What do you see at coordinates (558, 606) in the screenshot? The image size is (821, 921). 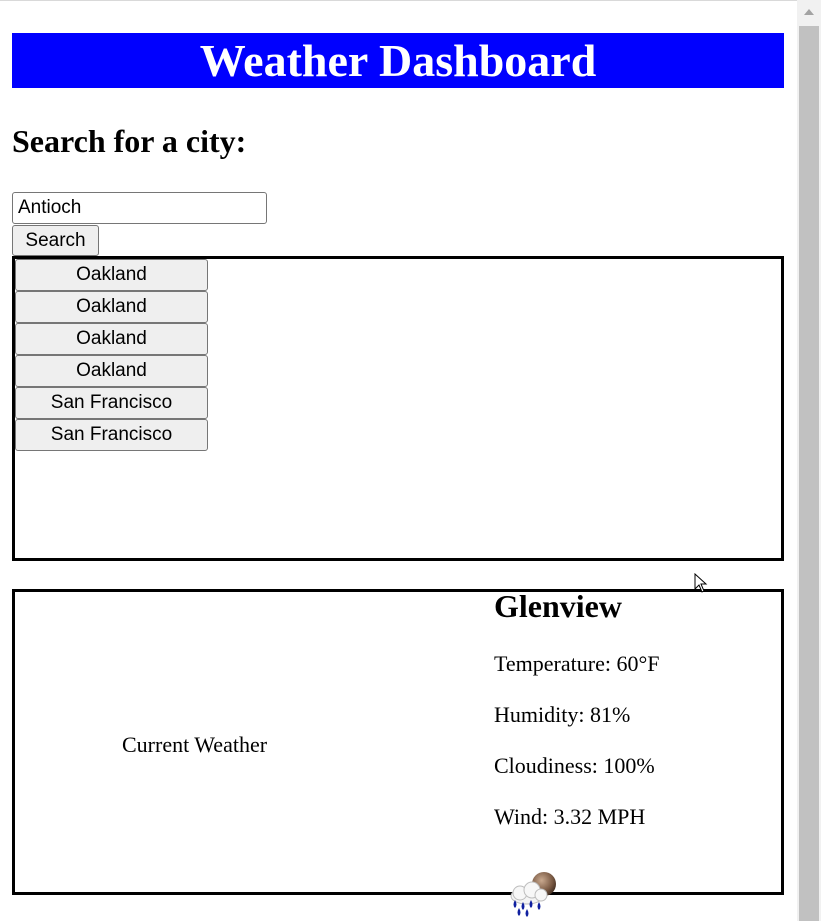 I see `city-name: Glenview` at bounding box center [558, 606].